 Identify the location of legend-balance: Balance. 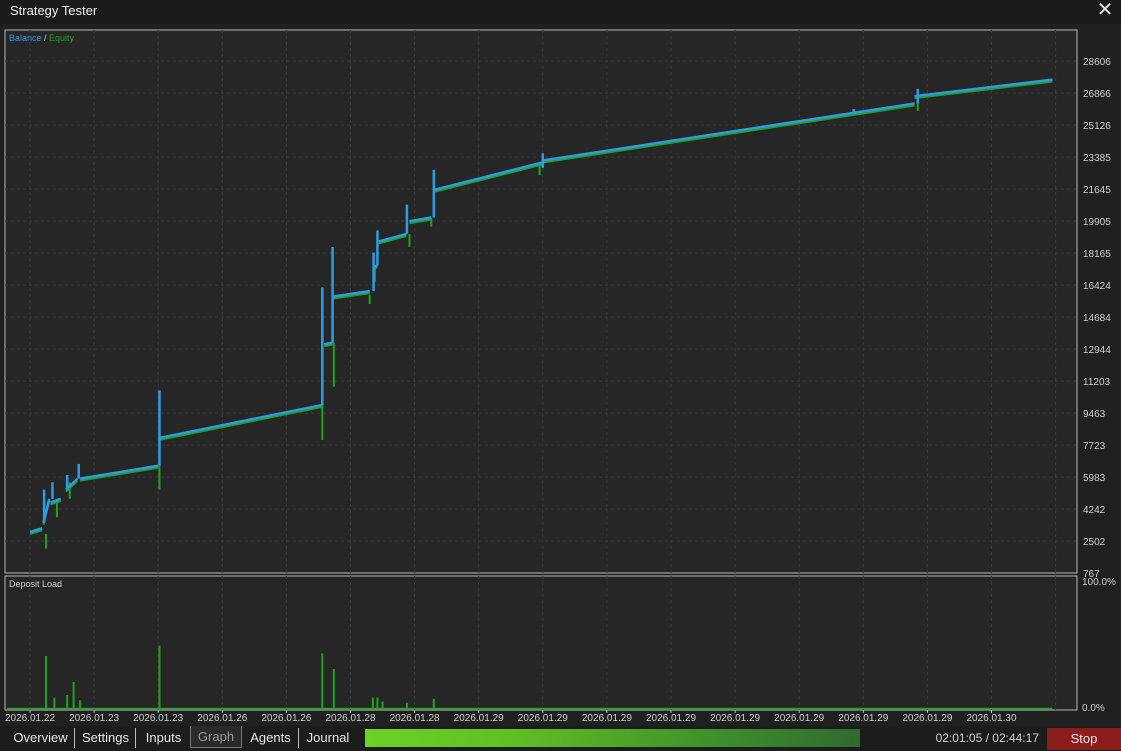
(25, 38).